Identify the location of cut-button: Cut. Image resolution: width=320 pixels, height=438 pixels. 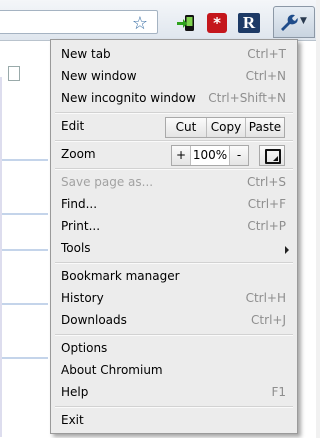
(186, 127).